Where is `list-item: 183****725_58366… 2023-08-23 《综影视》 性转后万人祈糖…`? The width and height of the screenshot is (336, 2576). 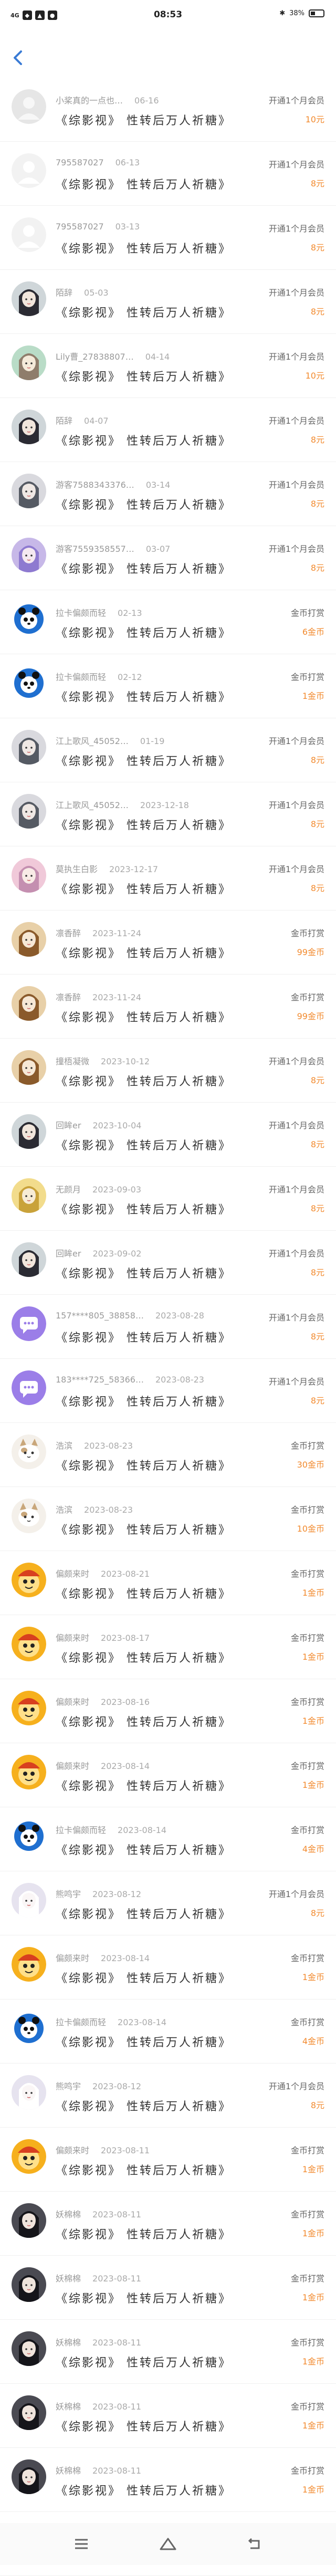 list-item: 183****725_58366… 2023-08-23 《综影视》 性转后万人祈糖… is located at coordinates (168, 1391).